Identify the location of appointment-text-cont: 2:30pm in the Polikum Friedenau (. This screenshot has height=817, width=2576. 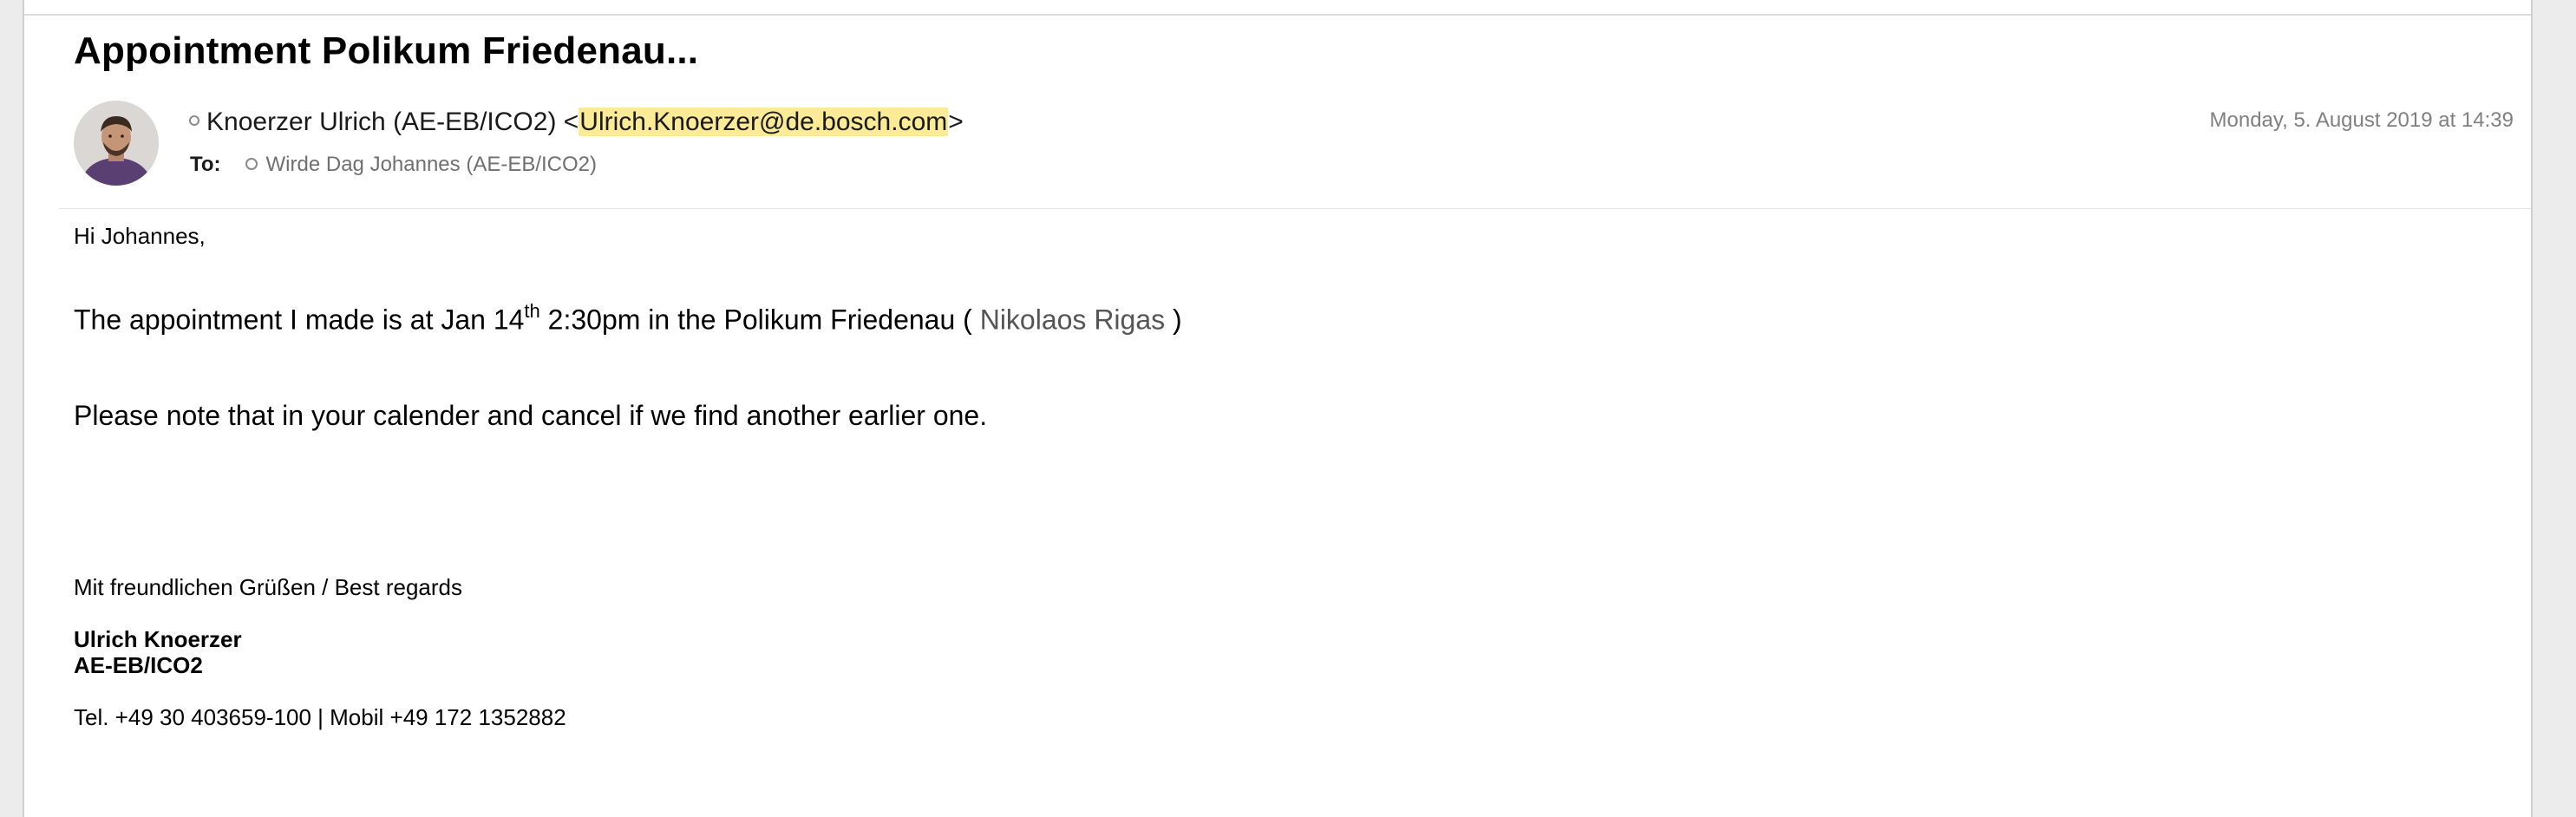
(759, 320).